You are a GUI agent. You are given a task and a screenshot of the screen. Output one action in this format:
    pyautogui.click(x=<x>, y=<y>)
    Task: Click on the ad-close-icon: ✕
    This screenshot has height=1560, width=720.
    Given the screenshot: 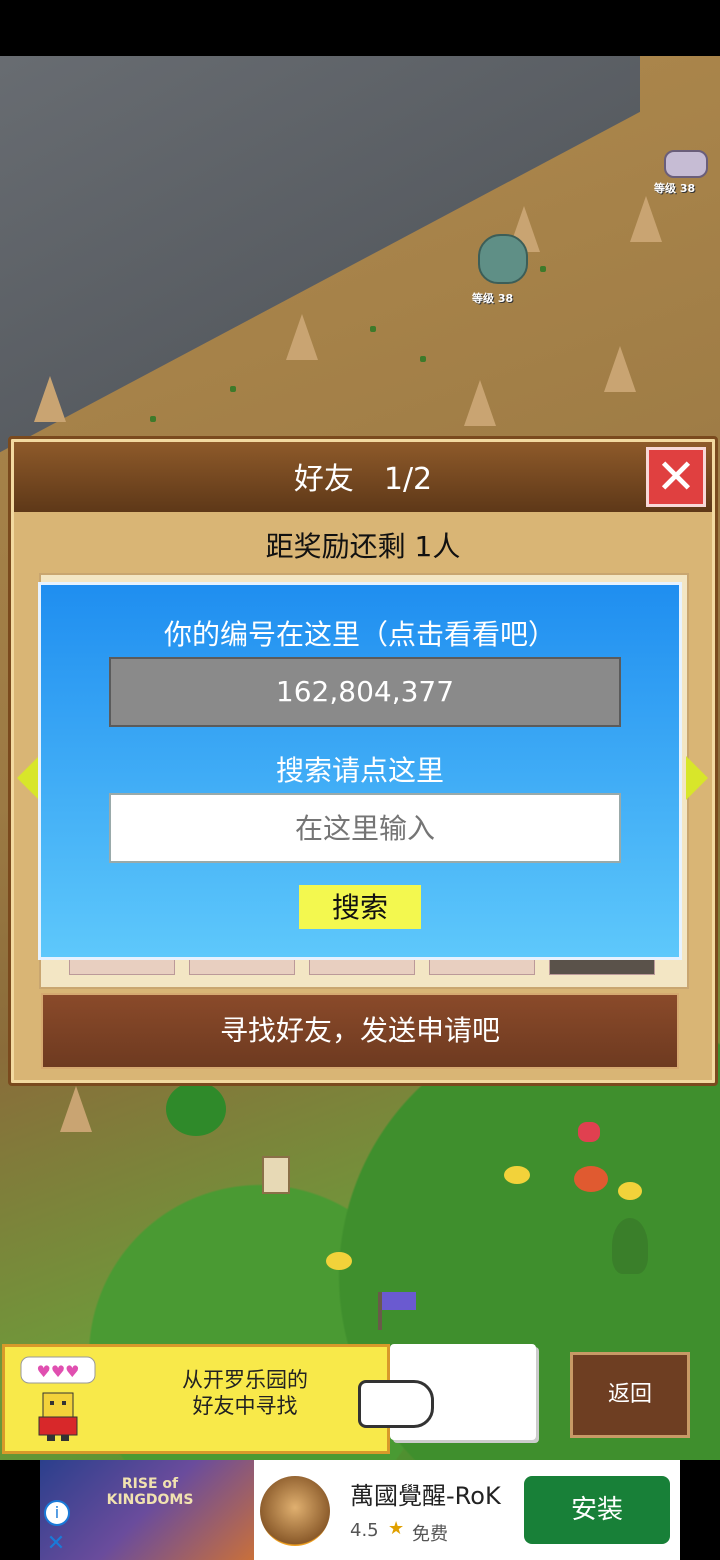 What is the action you would take?
    pyautogui.click(x=56, y=1544)
    